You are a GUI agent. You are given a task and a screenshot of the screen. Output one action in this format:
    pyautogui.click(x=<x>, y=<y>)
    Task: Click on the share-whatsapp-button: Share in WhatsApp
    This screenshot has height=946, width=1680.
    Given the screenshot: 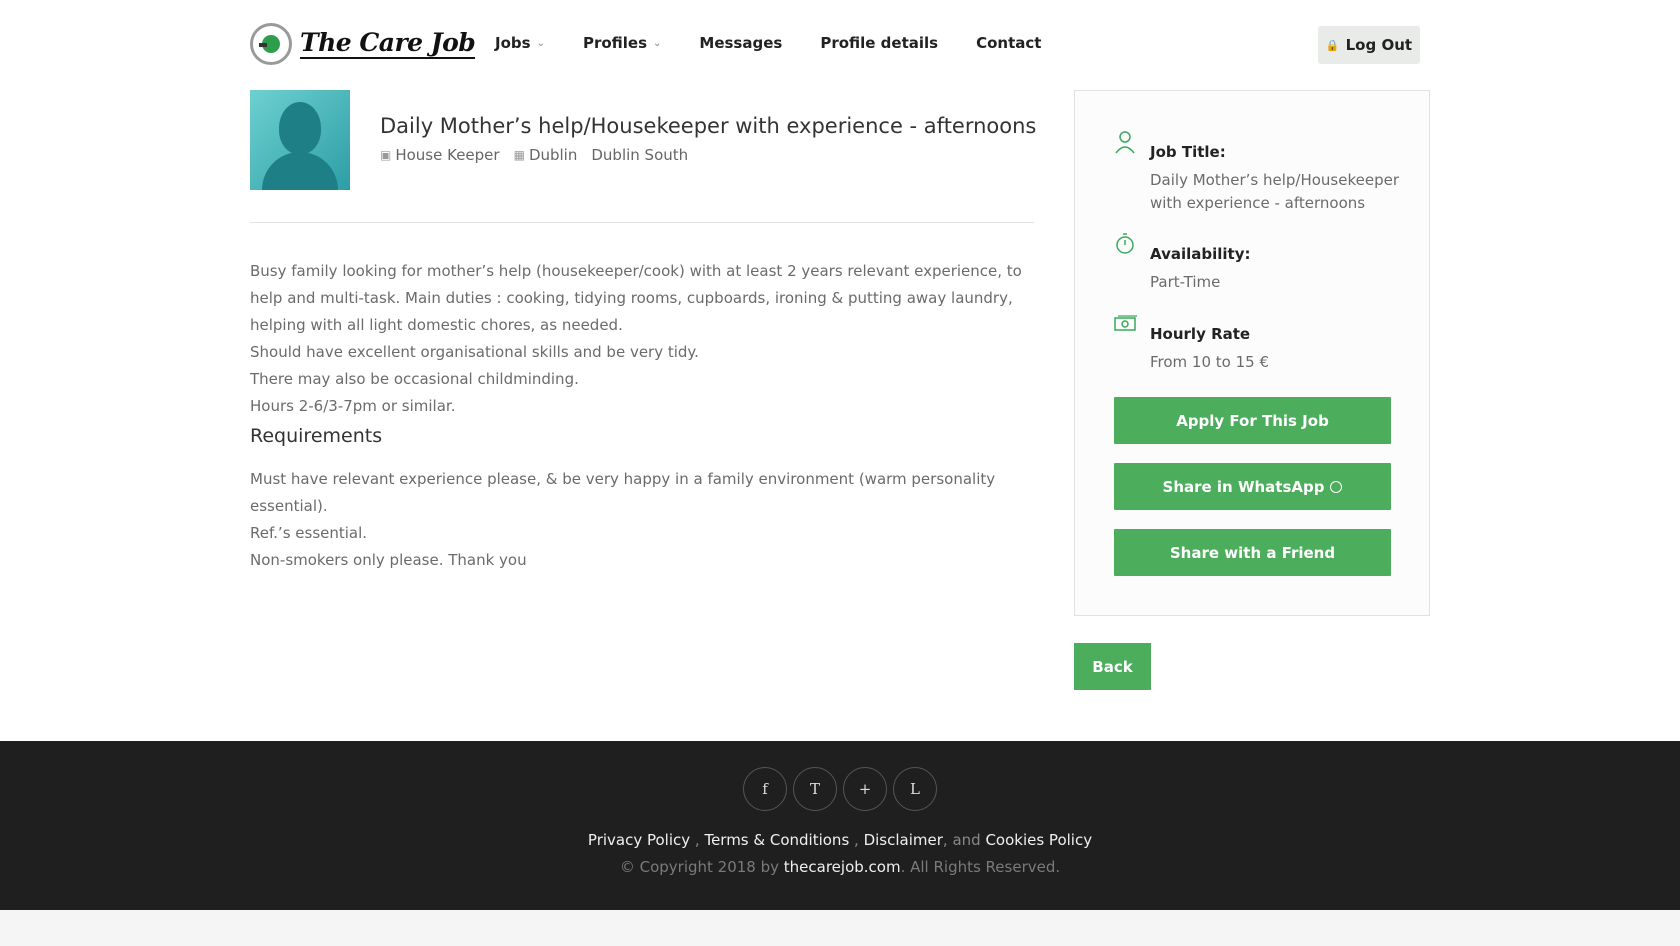 What is the action you would take?
    pyautogui.click(x=1252, y=486)
    